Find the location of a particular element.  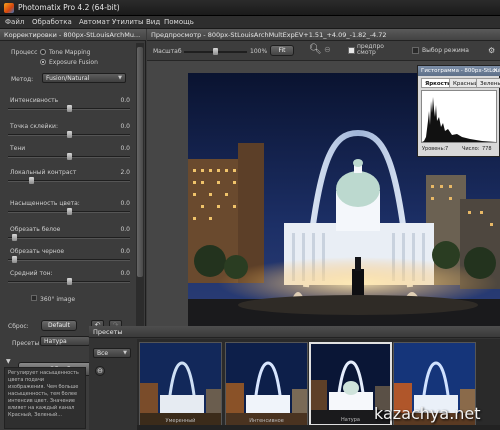

slider-label: Точка склейки: is located at coordinates (34, 126).